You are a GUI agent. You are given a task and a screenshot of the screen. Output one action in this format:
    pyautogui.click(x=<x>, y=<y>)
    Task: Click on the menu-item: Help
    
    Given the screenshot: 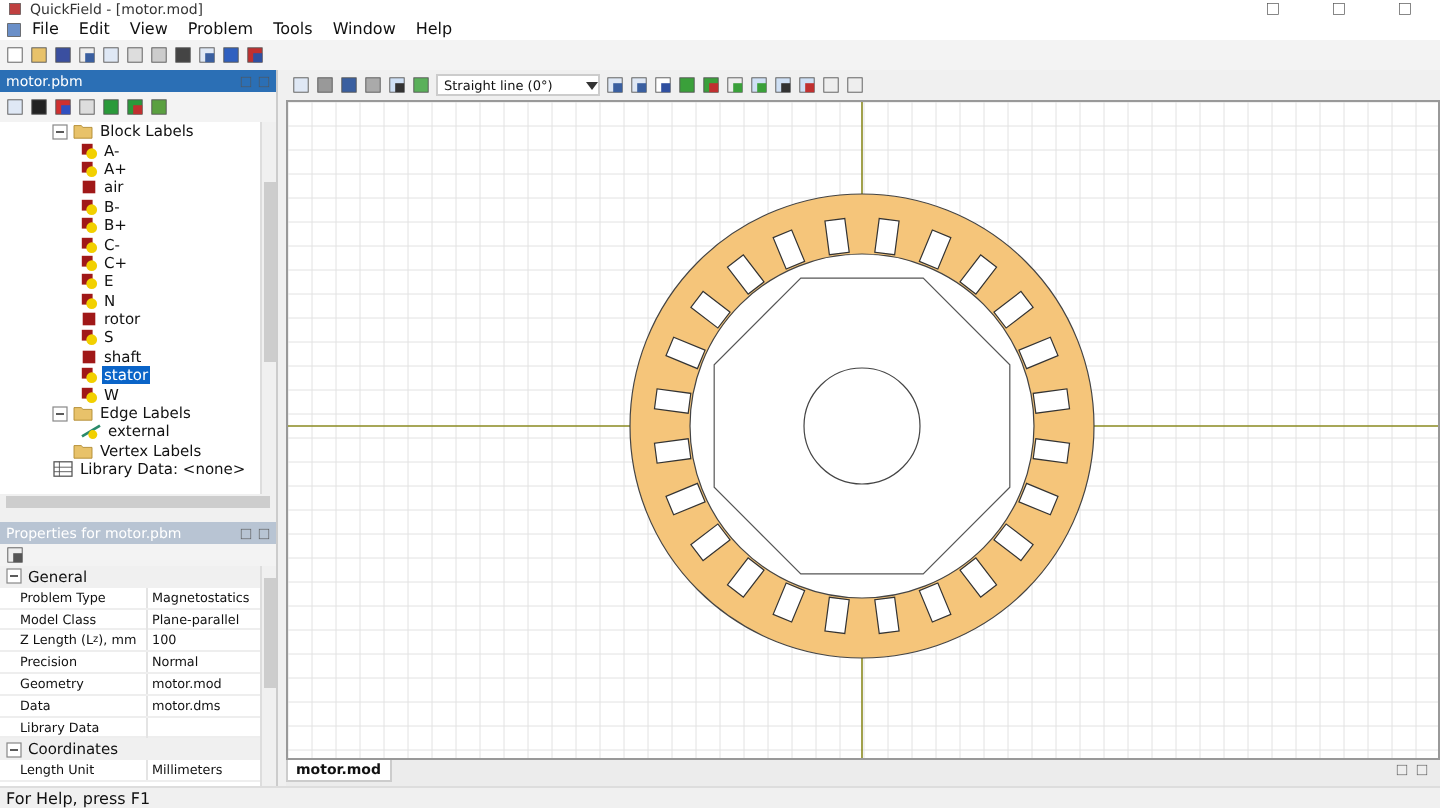 What is the action you would take?
    pyautogui.click(x=434, y=29)
    